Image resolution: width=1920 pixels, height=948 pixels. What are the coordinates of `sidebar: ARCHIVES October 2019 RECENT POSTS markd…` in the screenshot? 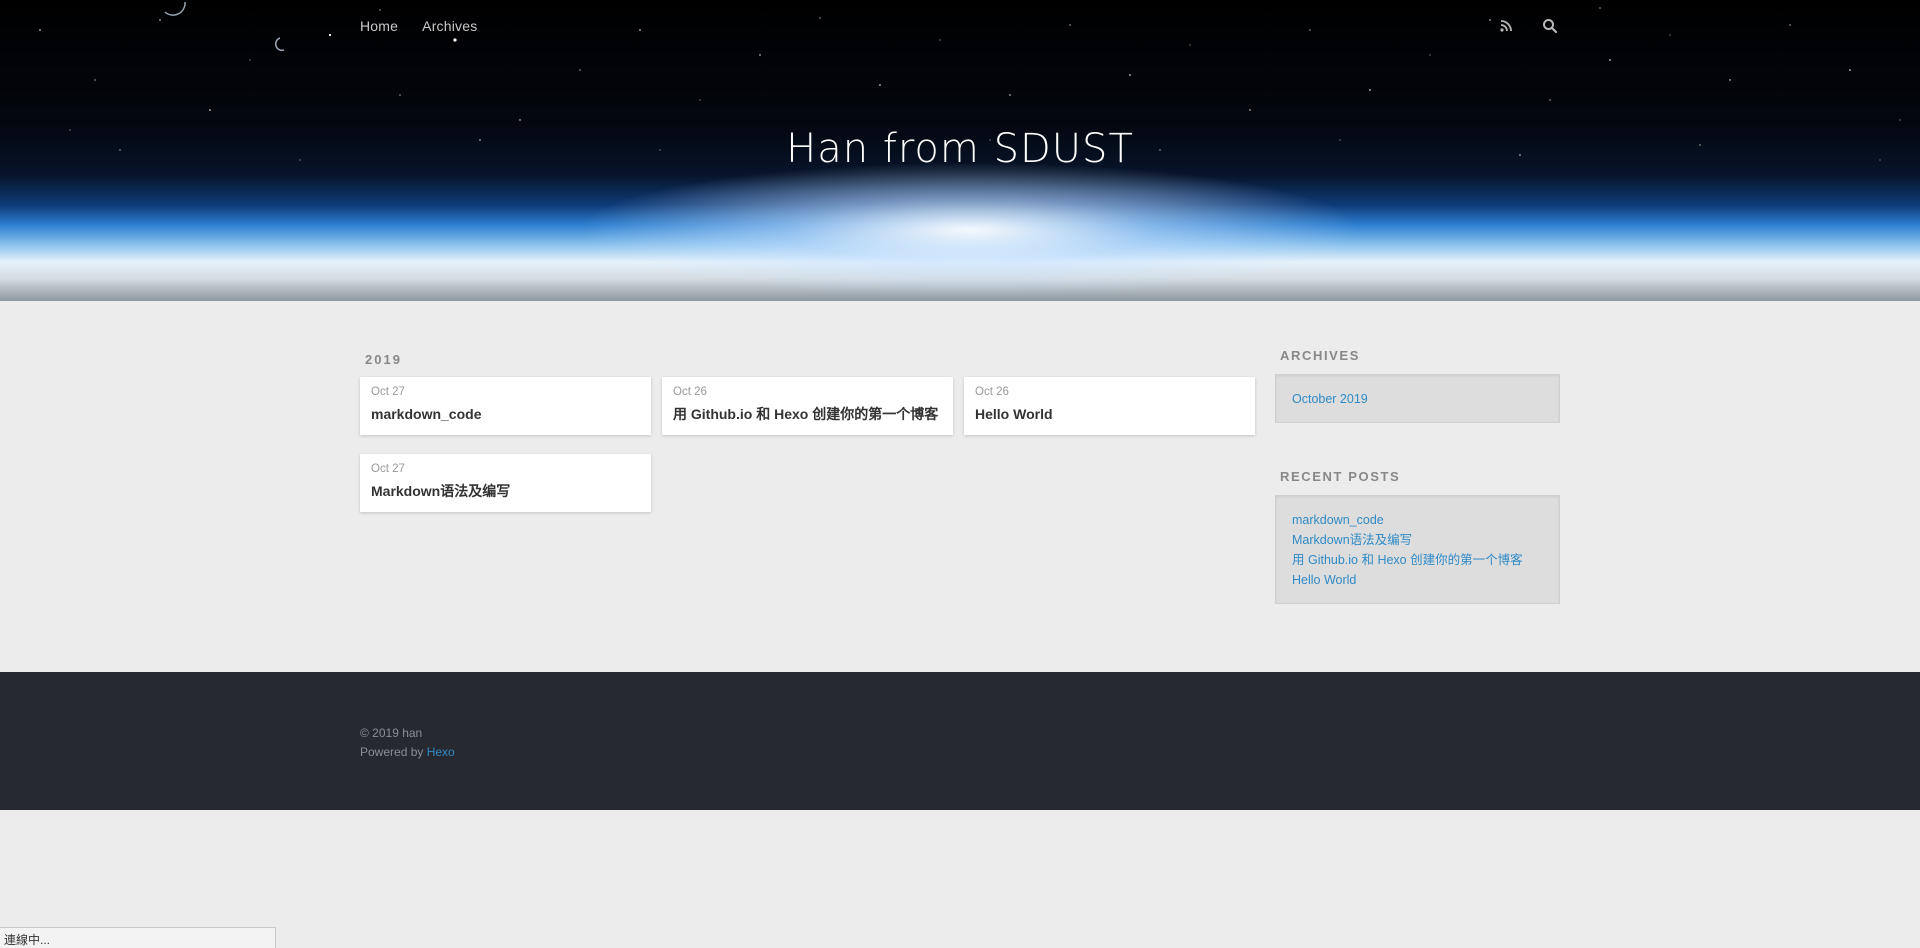 It's located at (1417, 499).